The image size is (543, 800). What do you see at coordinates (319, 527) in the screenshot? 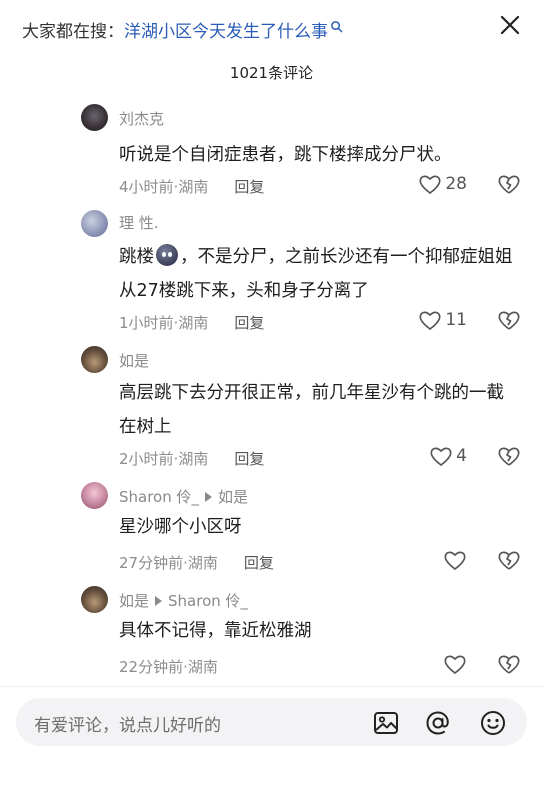
I see `comment-text: 星沙哪个小区呀` at bounding box center [319, 527].